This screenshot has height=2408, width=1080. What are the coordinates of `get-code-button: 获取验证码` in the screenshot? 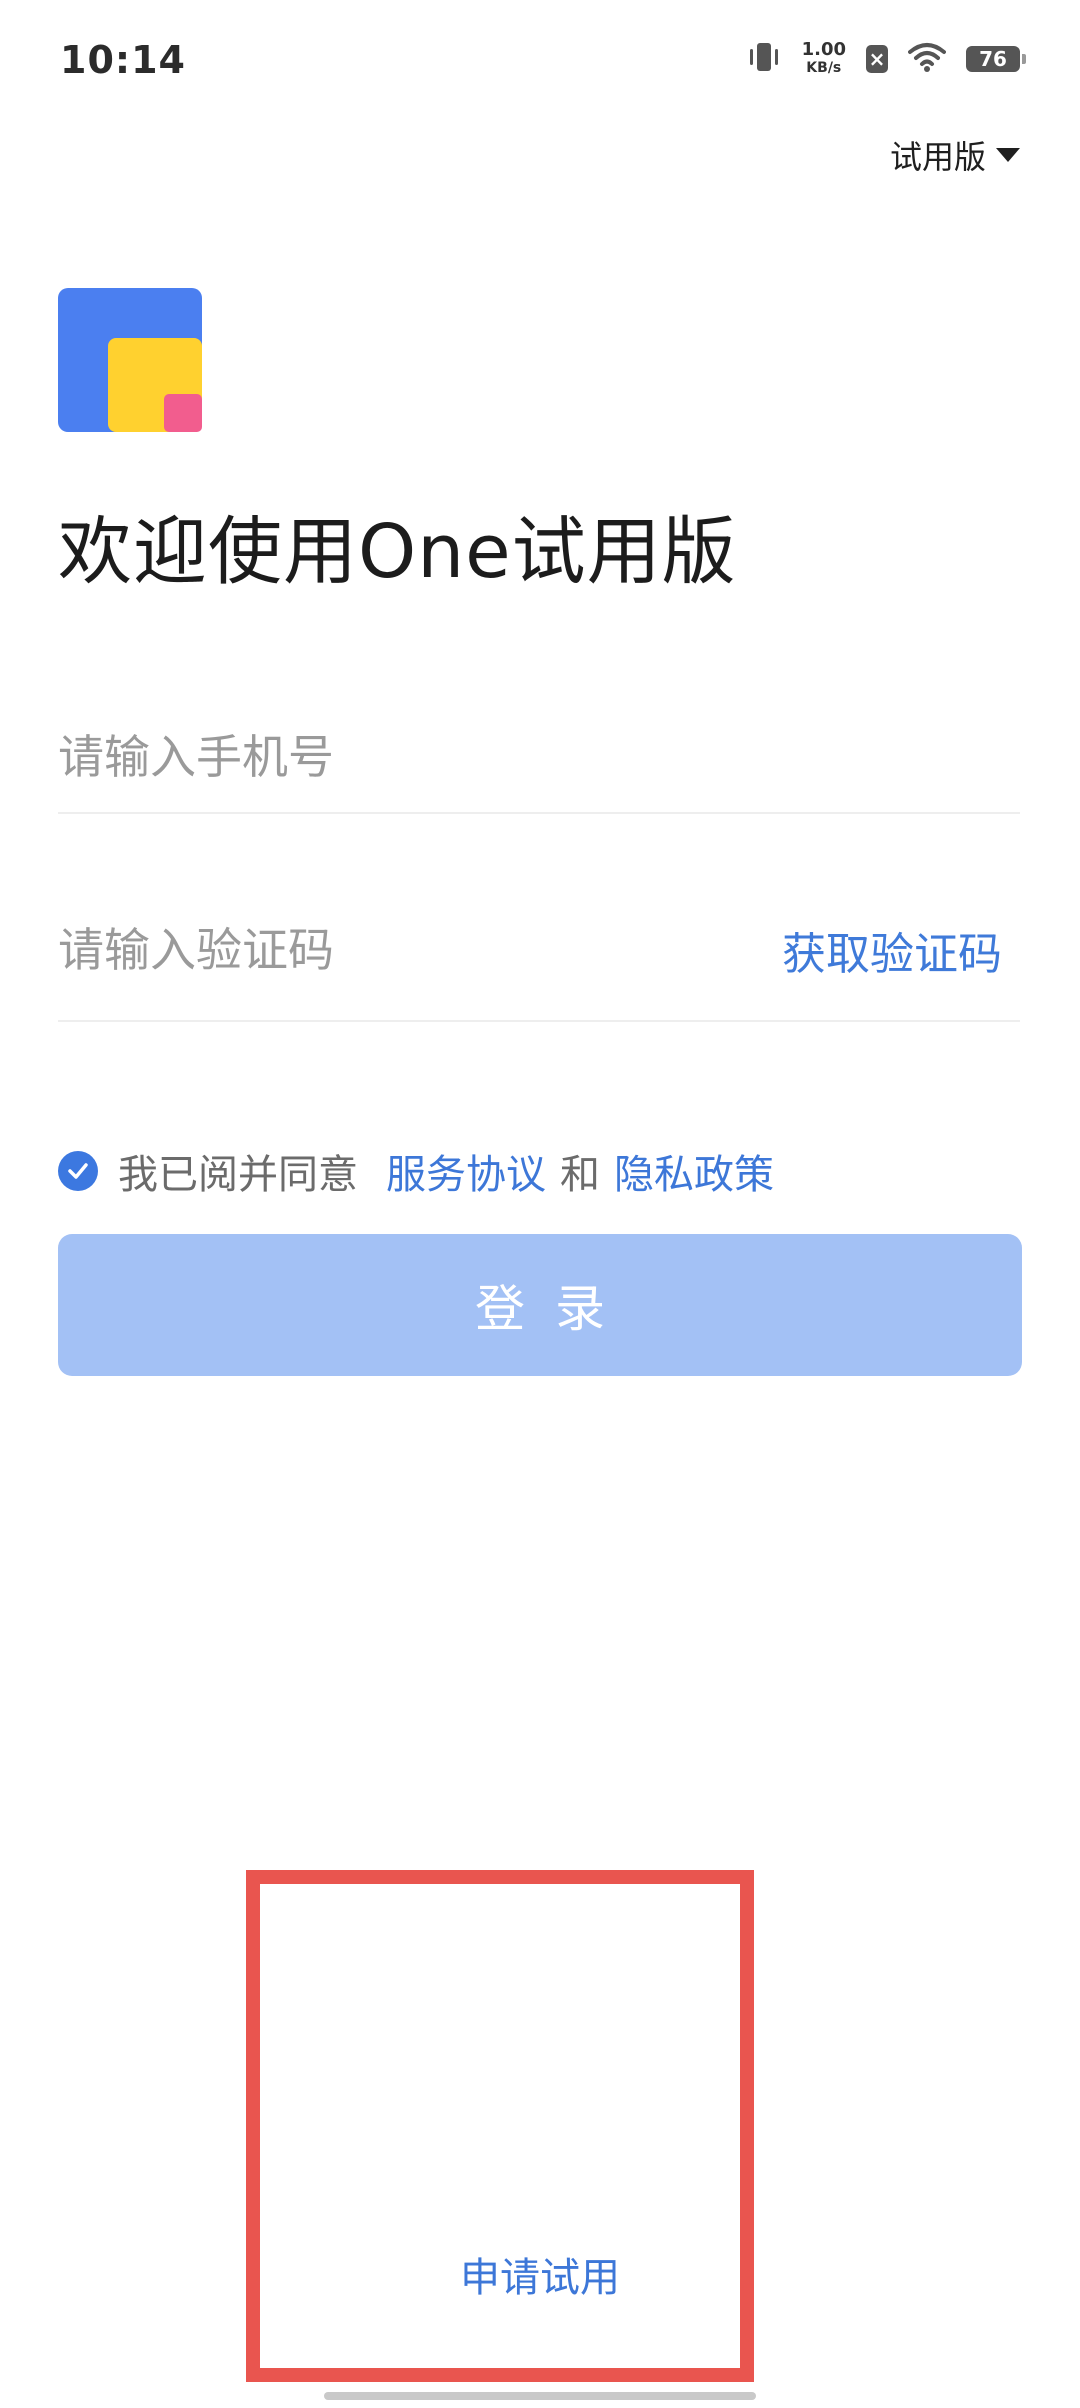 It's located at (892, 950).